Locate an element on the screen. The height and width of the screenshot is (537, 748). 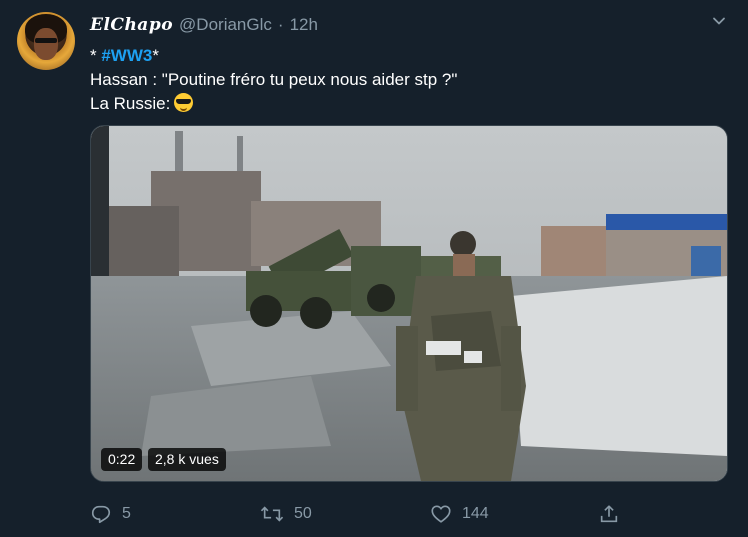
retweet-button: 50 is located at coordinates (286, 514).